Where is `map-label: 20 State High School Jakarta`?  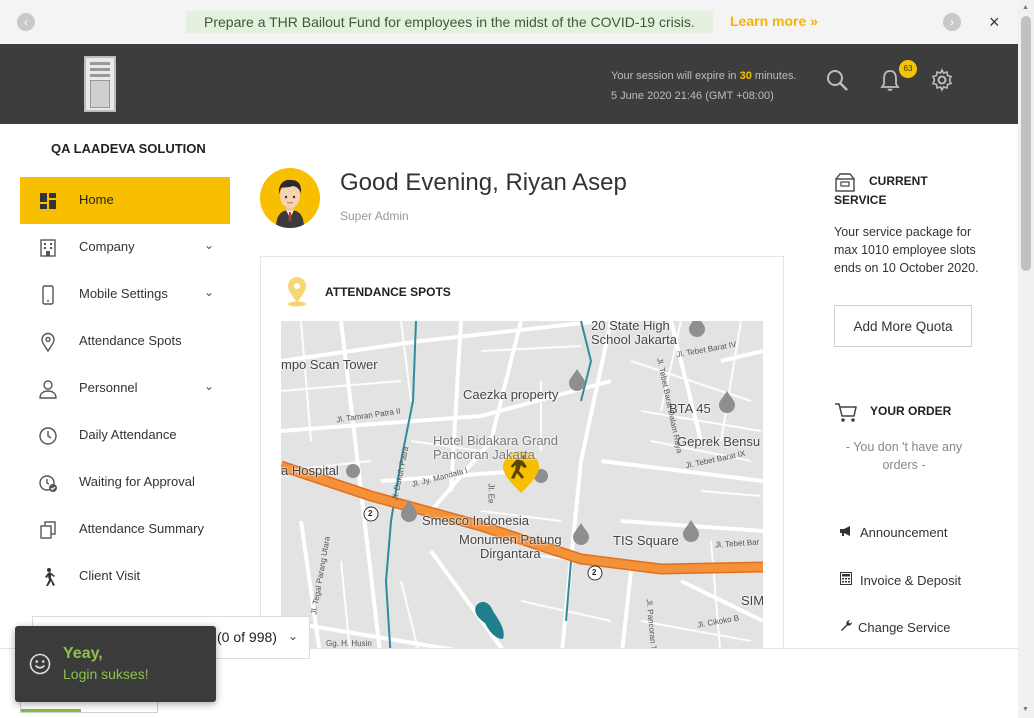 map-label: 20 State High School Jakarta is located at coordinates (634, 334).